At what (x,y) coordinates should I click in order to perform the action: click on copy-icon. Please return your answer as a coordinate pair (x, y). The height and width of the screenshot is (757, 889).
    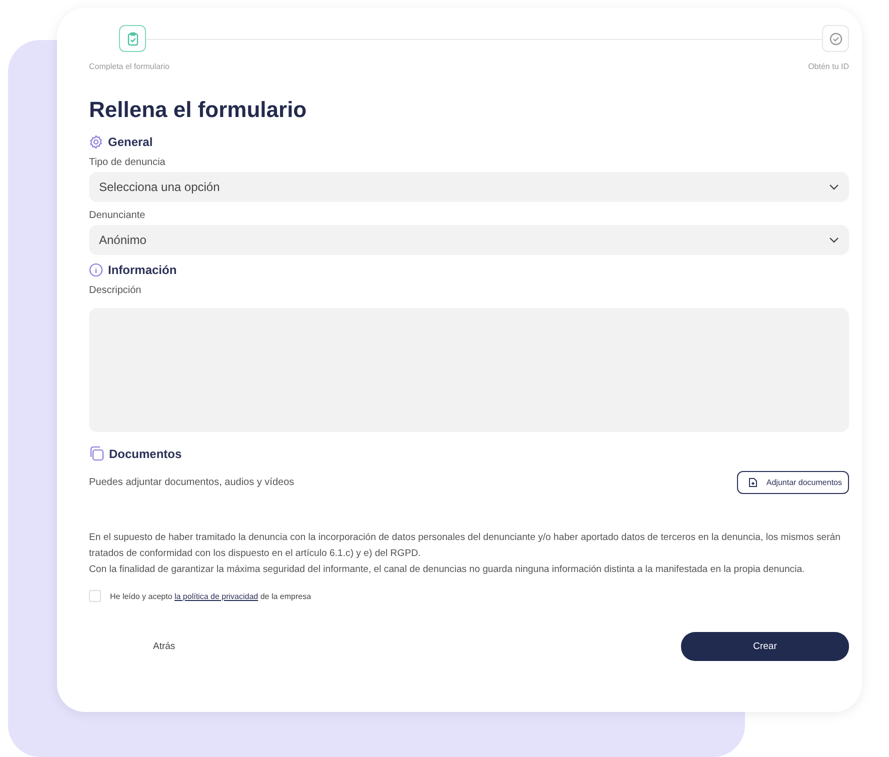
    Looking at the image, I should click on (96, 453).